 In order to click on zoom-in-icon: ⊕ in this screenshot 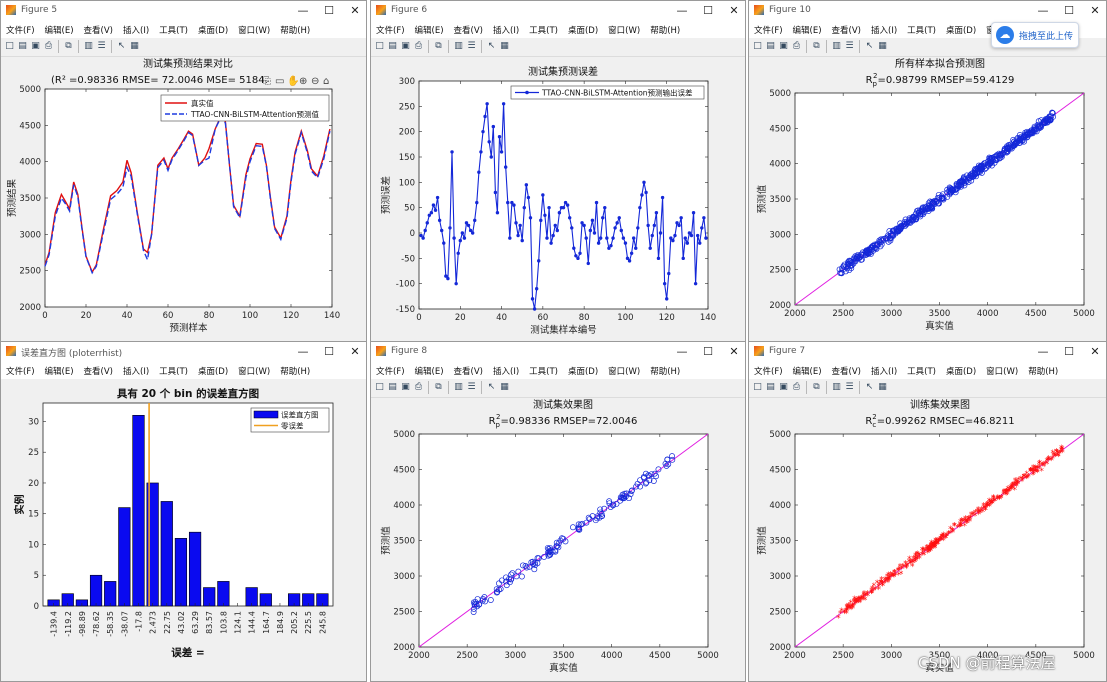, I will do `click(303, 81)`.